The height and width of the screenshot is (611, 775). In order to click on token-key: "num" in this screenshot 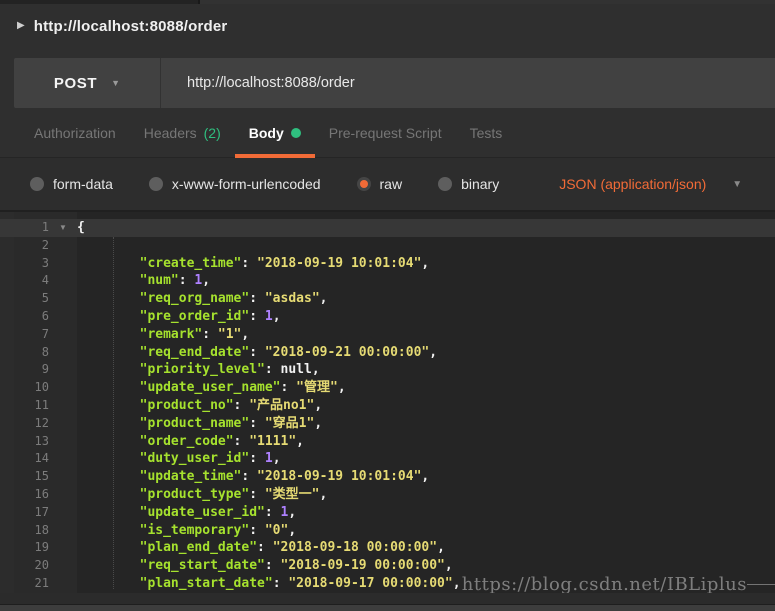, I will do `click(159, 281)`.